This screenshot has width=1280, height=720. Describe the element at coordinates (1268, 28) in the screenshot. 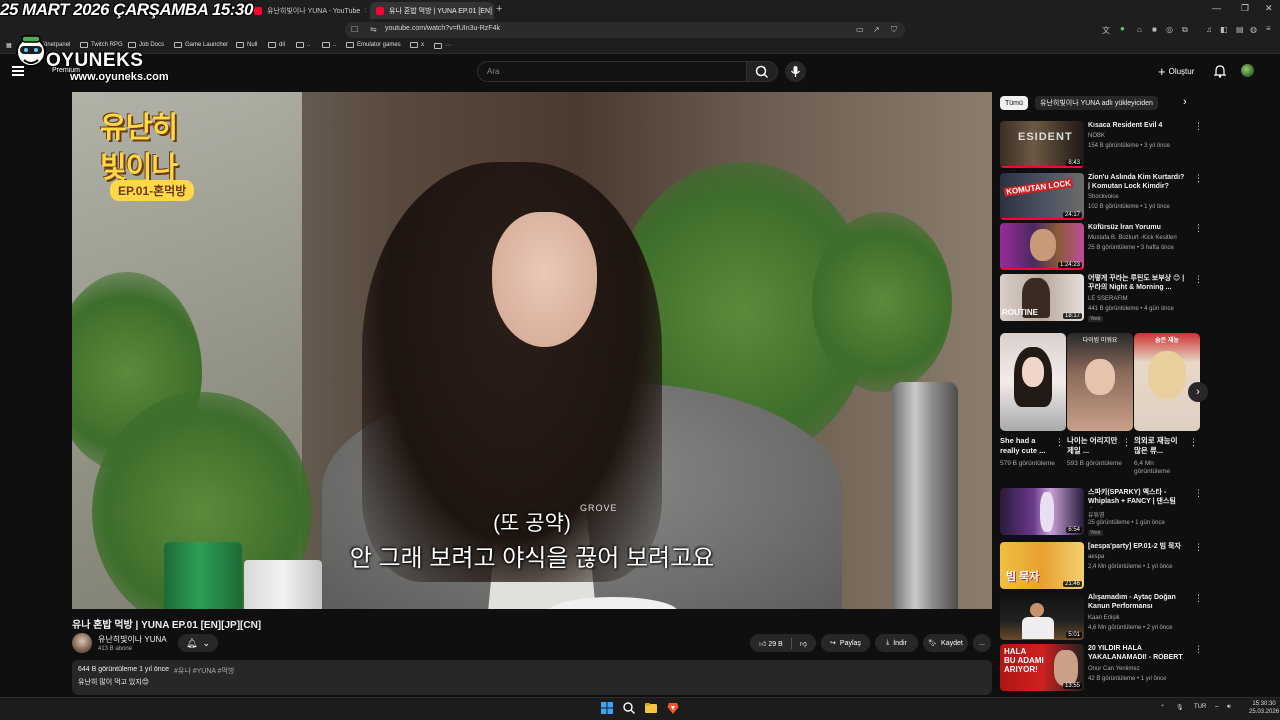

I see `menu-icon: ≡` at that location.